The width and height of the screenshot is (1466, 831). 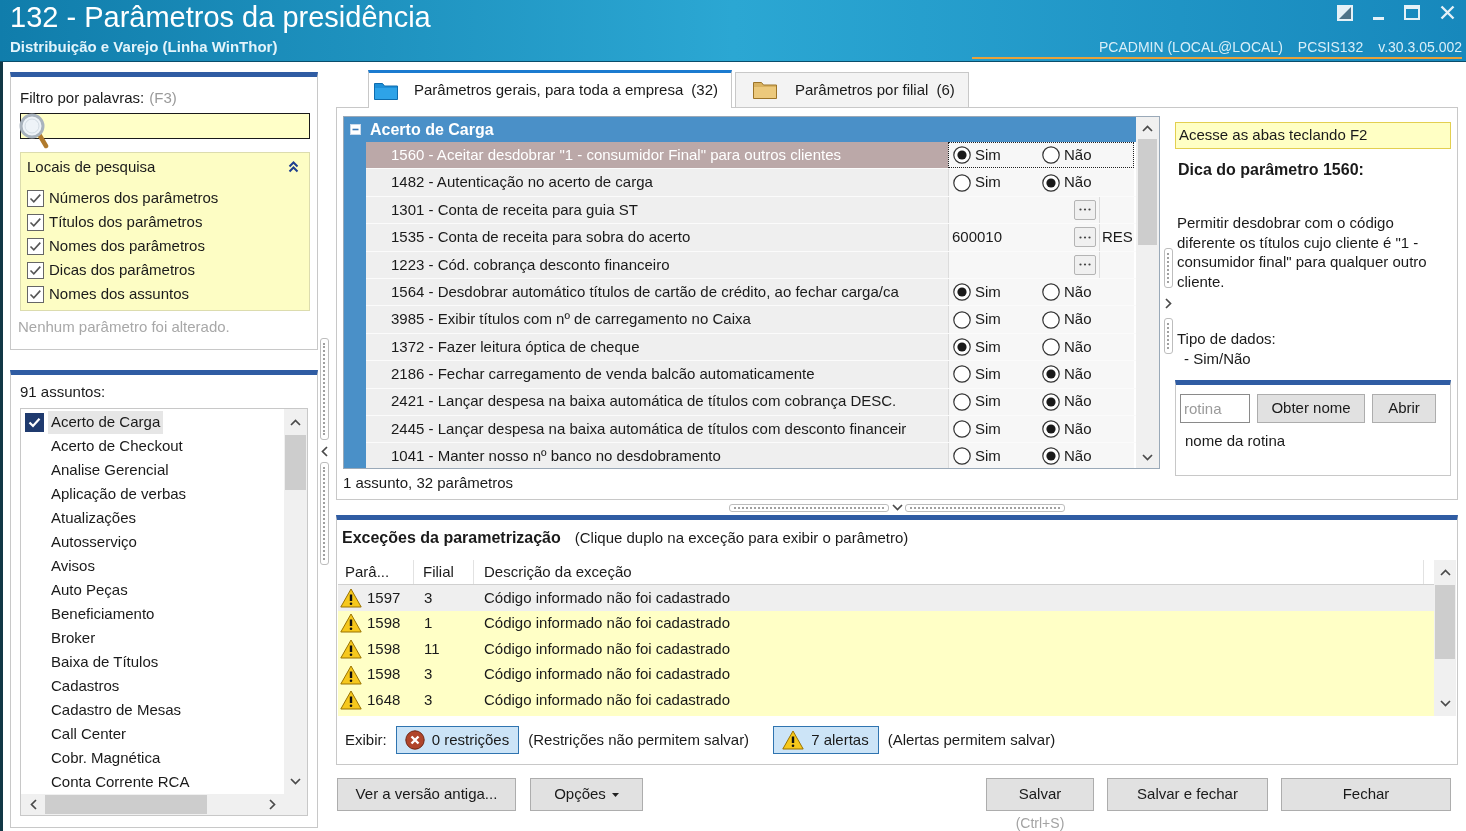 I want to click on list-item: Atualizações, so click(x=94, y=518).